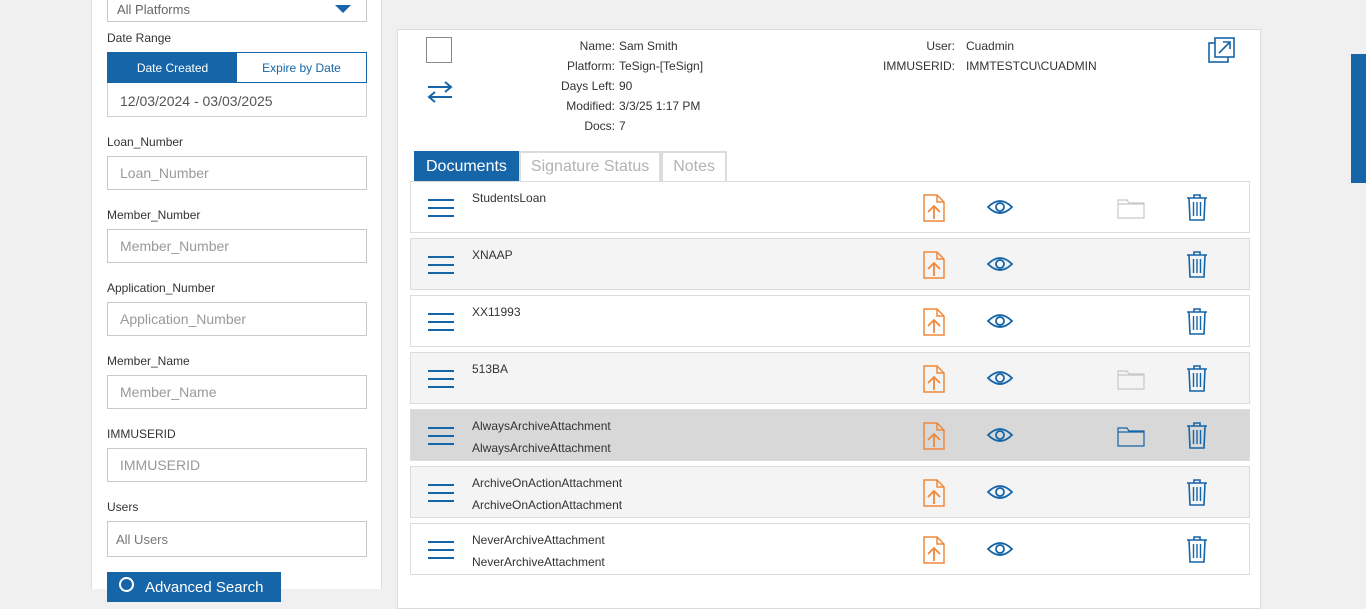  I want to click on users-select: All Users, so click(237, 539).